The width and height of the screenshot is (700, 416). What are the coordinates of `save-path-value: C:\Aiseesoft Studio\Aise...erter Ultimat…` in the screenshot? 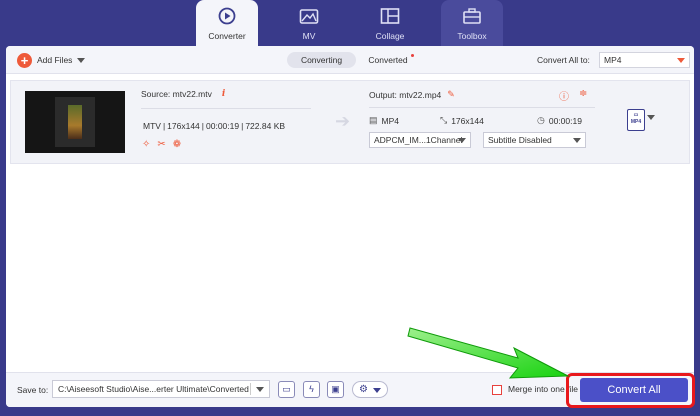 It's located at (153, 389).